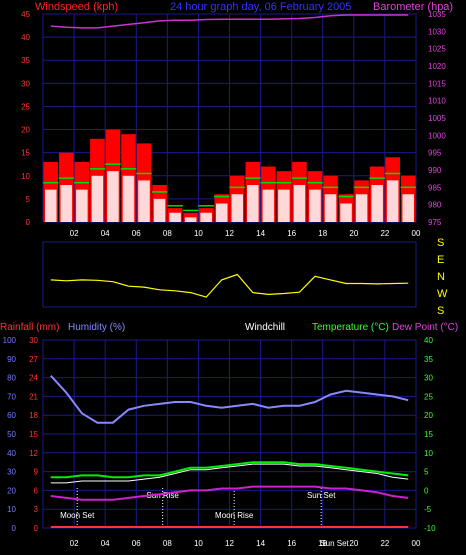 The width and height of the screenshot is (466, 555). Describe the element at coordinates (33, 434) in the screenshot. I see `rainfall-tick-label: 15` at that location.